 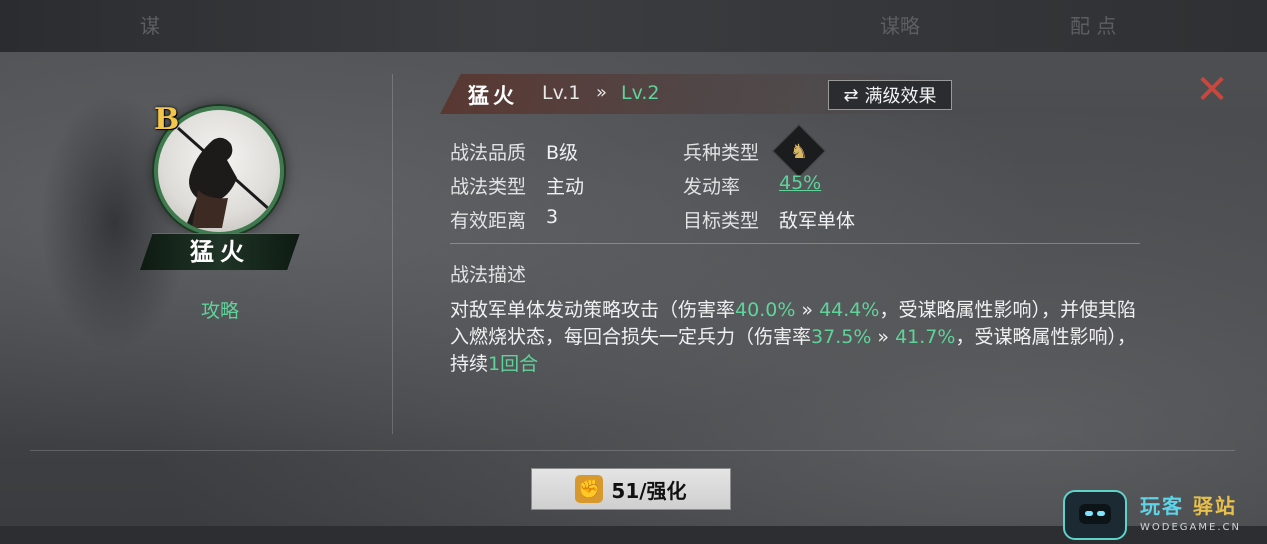 What do you see at coordinates (150, 26) in the screenshot?
I see `top-tab-ghost-left: 谋` at bounding box center [150, 26].